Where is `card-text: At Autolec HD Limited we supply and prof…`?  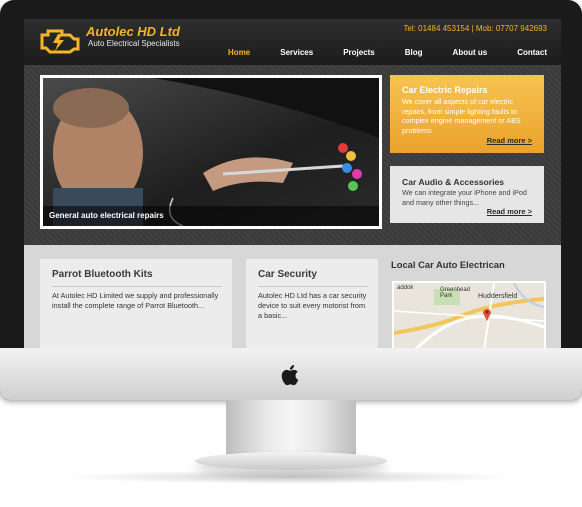
card-text: At Autolec HD Limited we supply and prof… is located at coordinates (135, 300).